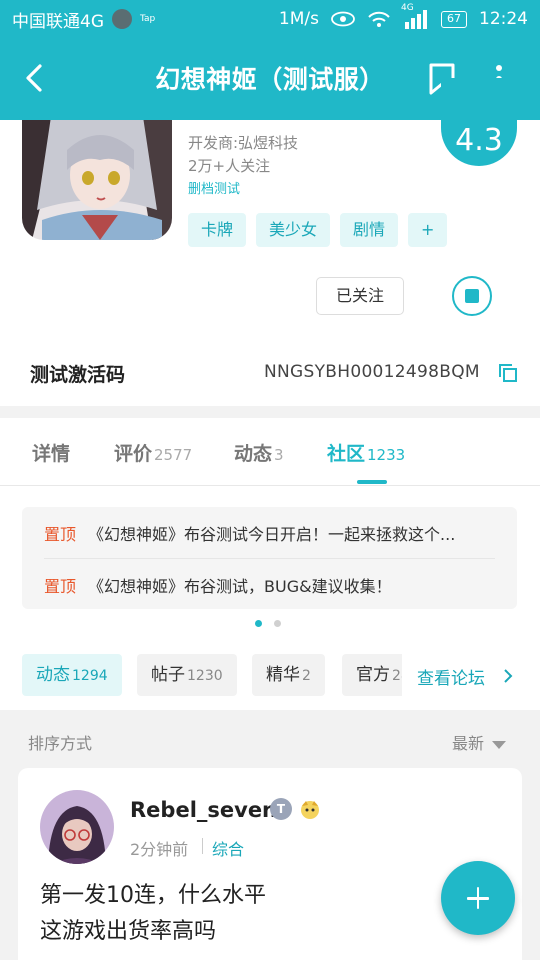 This screenshot has width=540, height=960. I want to click on chip-label: 精华, so click(283, 675).